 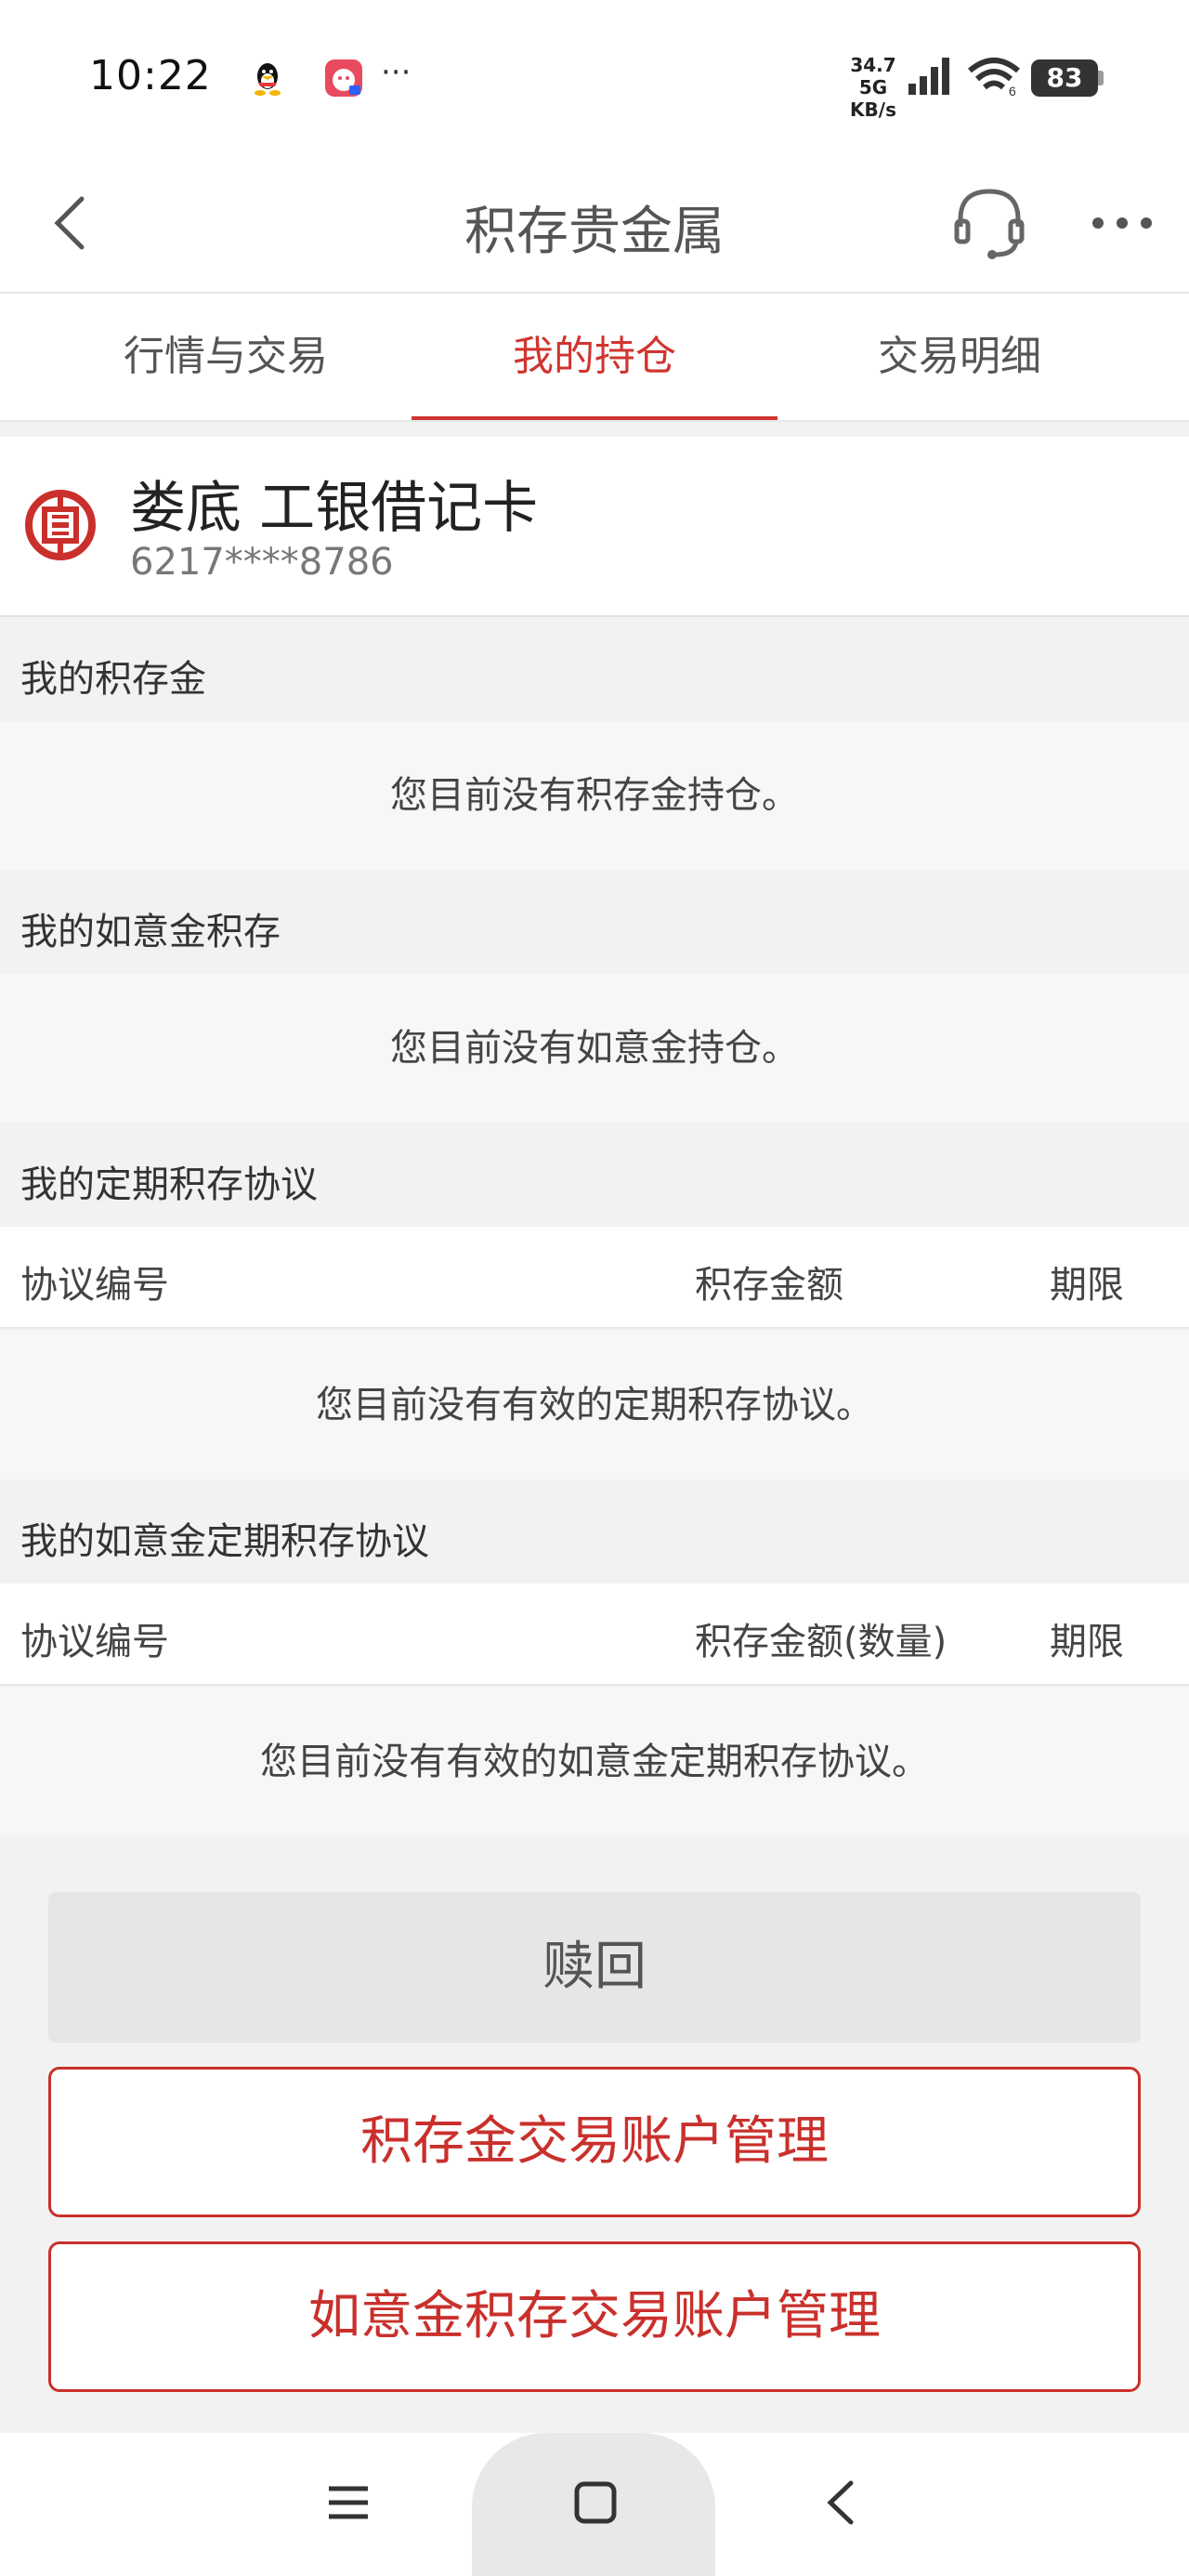 I want to click on more-dots-icon, so click(x=1122, y=223).